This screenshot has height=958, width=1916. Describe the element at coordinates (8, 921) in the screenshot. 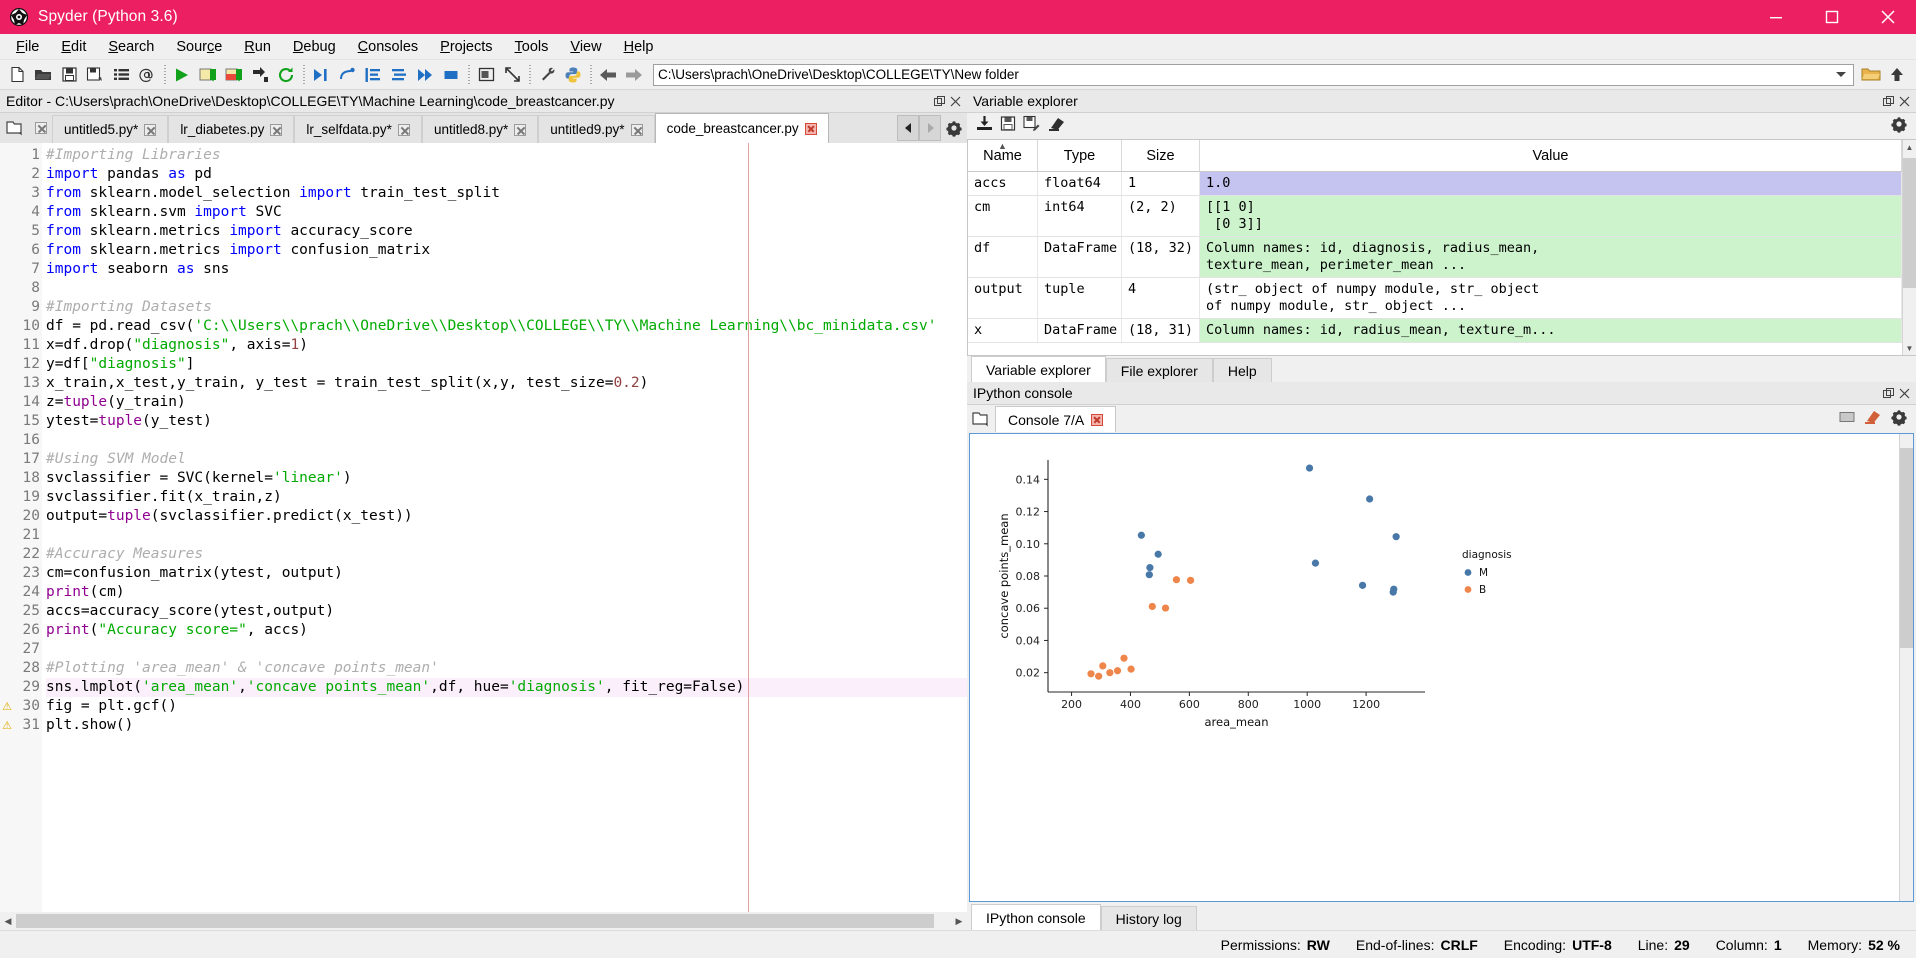

I see `scroll-left-icon: ◀` at that location.